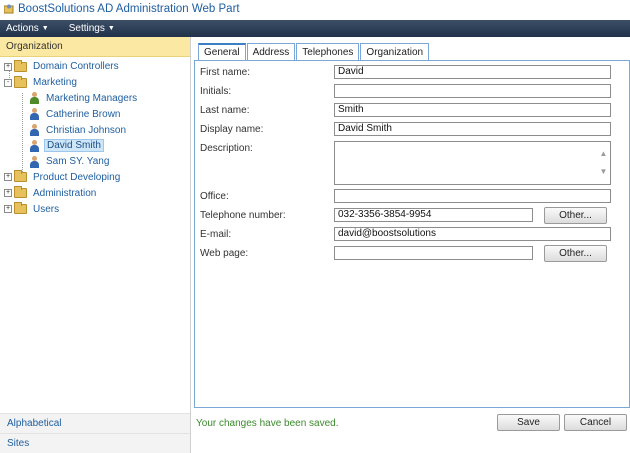 This screenshot has height=453, width=630. What do you see at coordinates (95, 83) in the screenshot?
I see `tree-node-marketing: - Marketing` at bounding box center [95, 83].